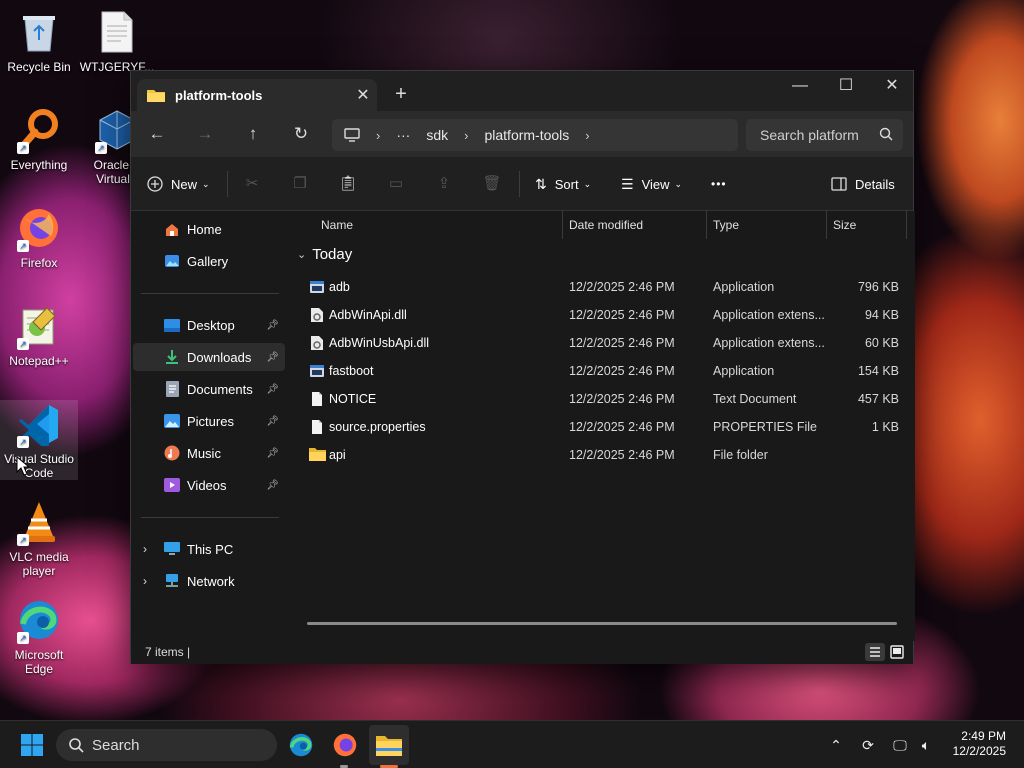  What do you see at coordinates (39, 41) in the screenshot?
I see `desktop-icon-recycle-bin: Recycle Bin` at bounding box center [39, 41].